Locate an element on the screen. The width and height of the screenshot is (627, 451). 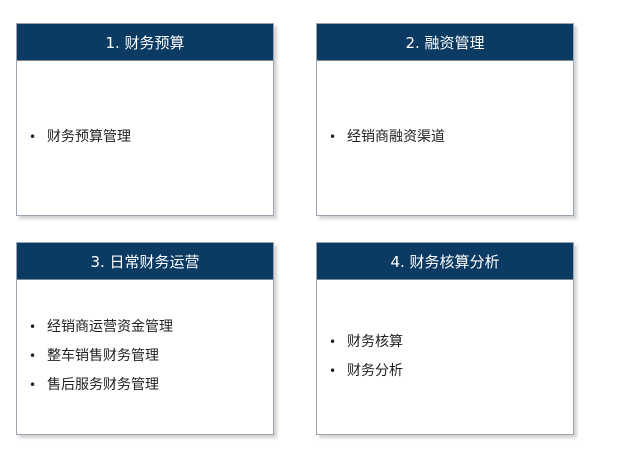
card-title: 1. 财务预算 is located at coordinates (145, 42).